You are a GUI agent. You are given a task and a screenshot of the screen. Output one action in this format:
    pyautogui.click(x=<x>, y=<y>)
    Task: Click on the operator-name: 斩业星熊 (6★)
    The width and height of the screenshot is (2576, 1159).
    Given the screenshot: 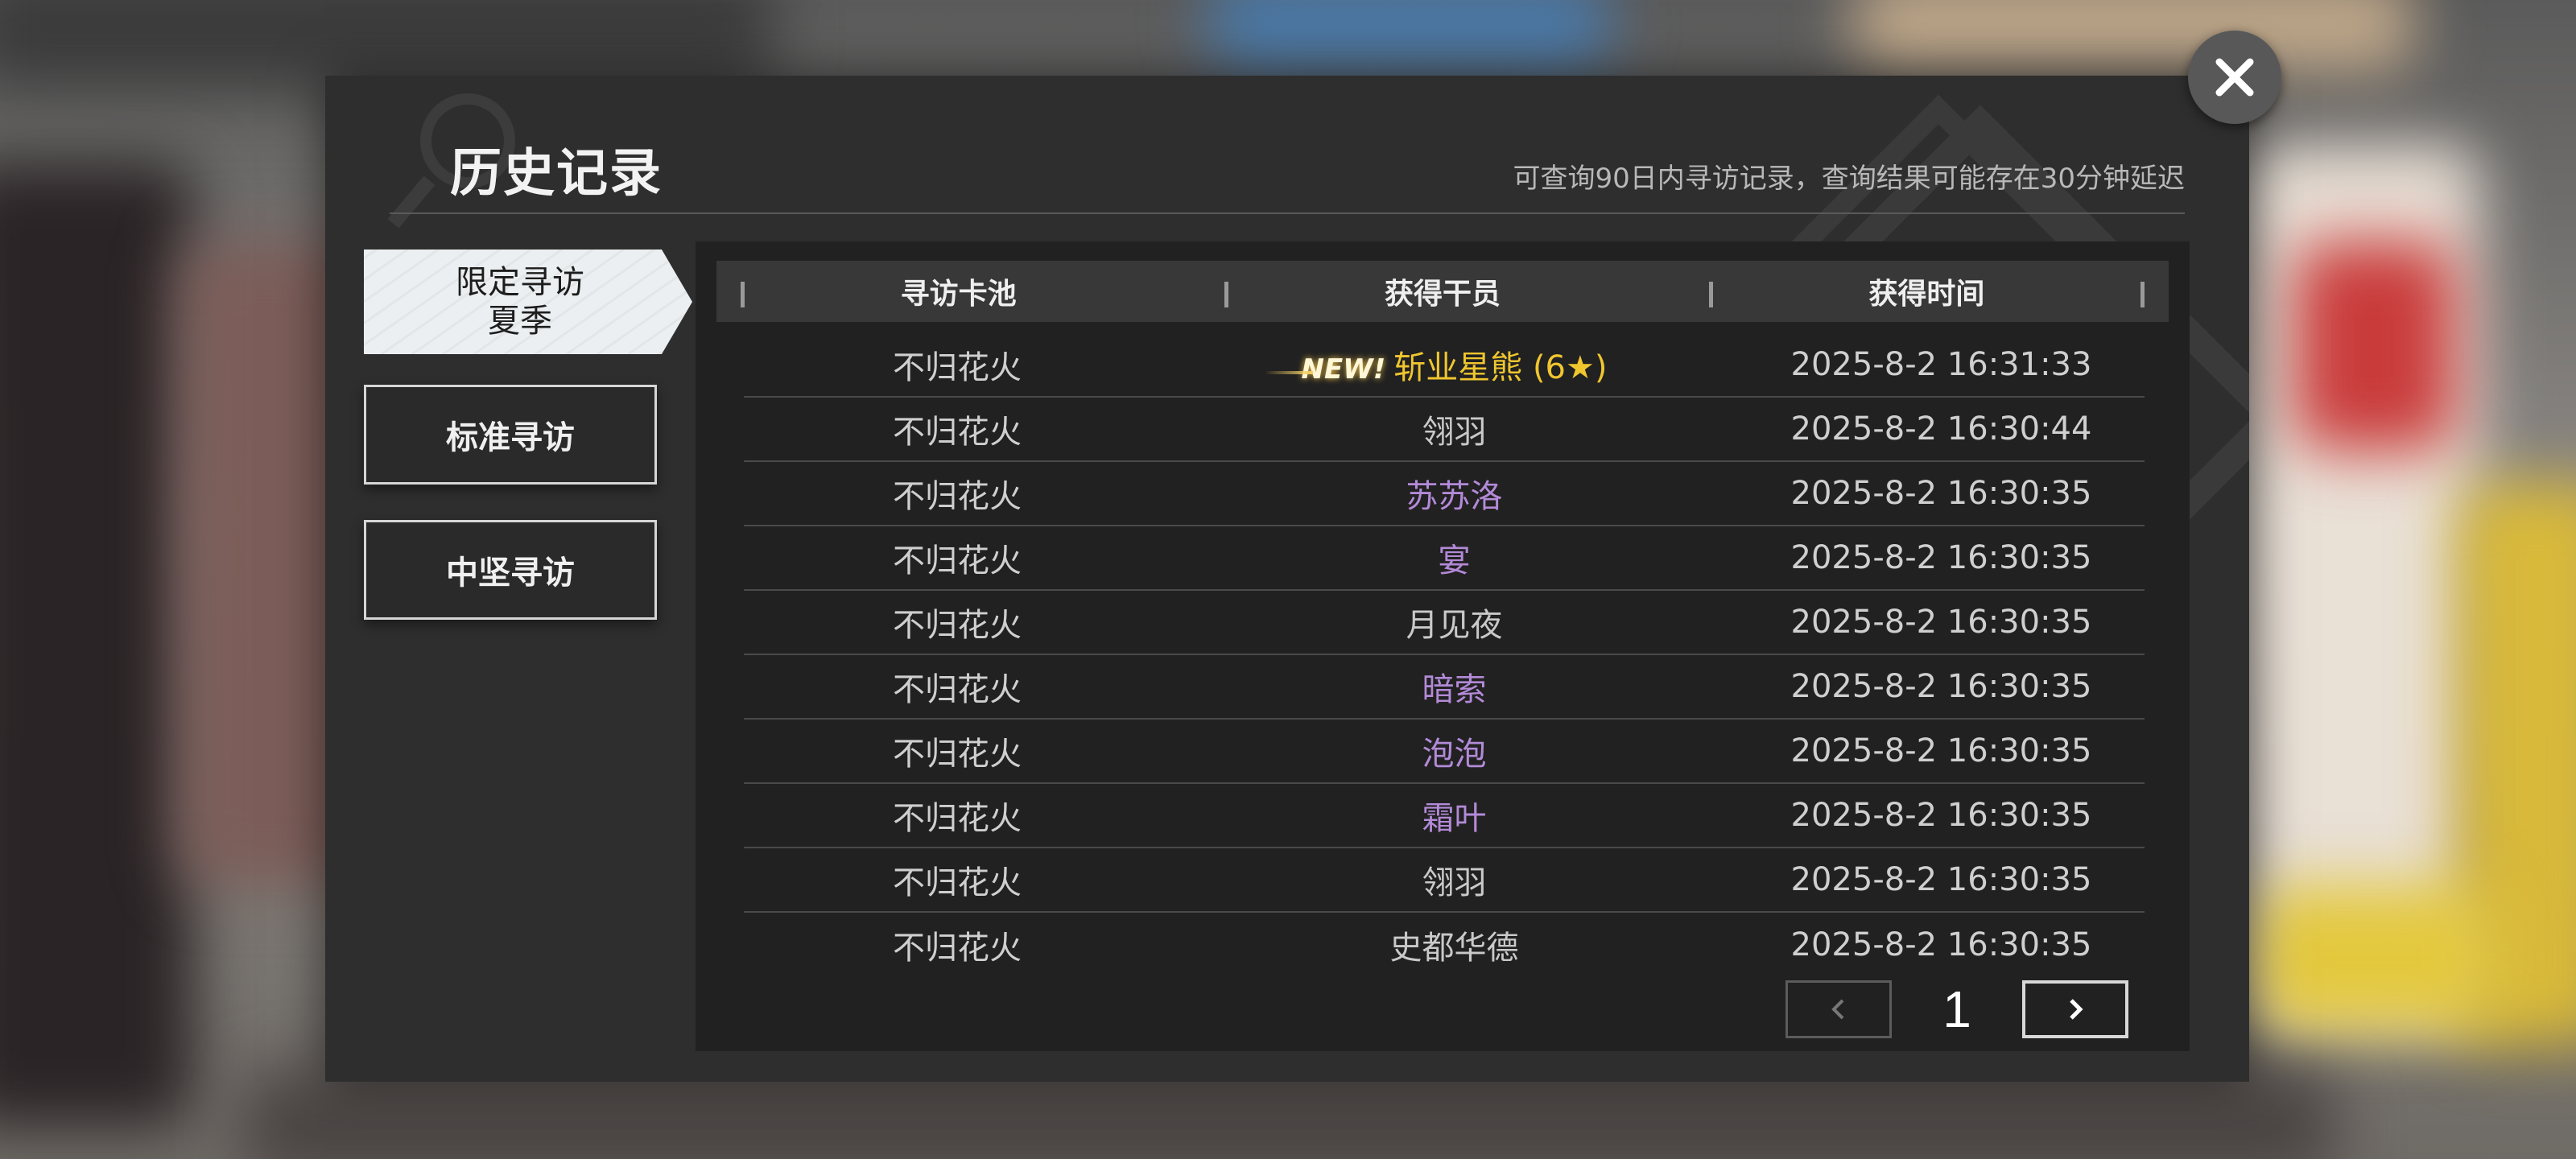 What is the action you would take?
    pyautogui.click(x=1500, y=367)
    